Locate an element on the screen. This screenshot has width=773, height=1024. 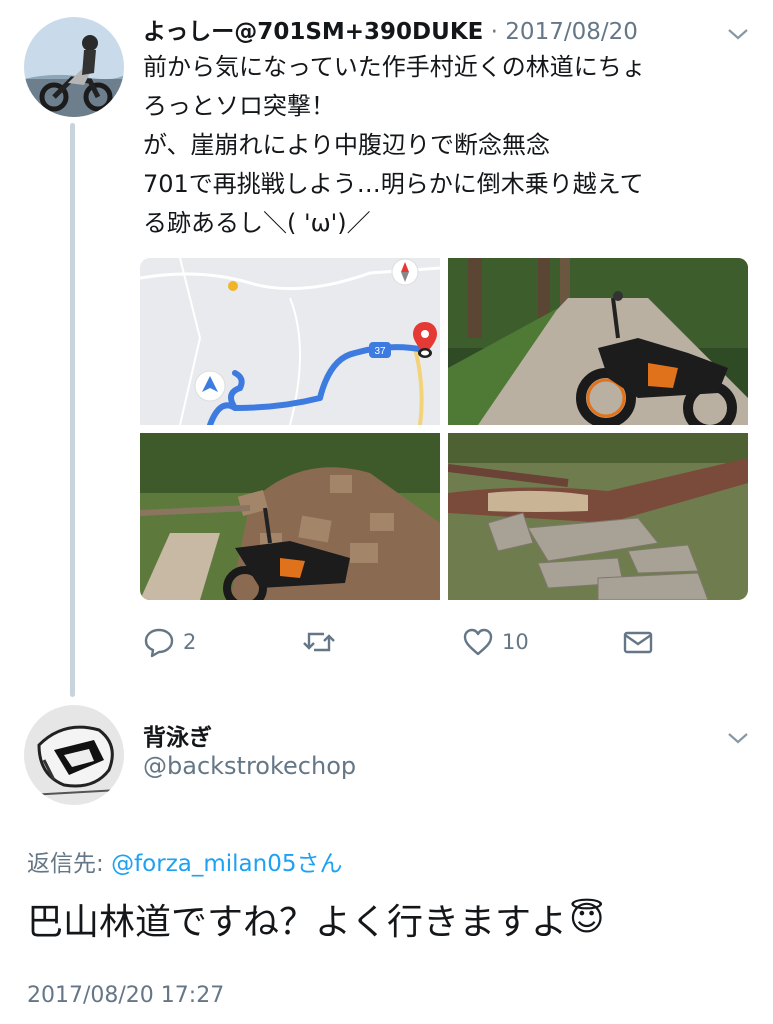
reply-author-avatar is located at coordinates (74, 755).